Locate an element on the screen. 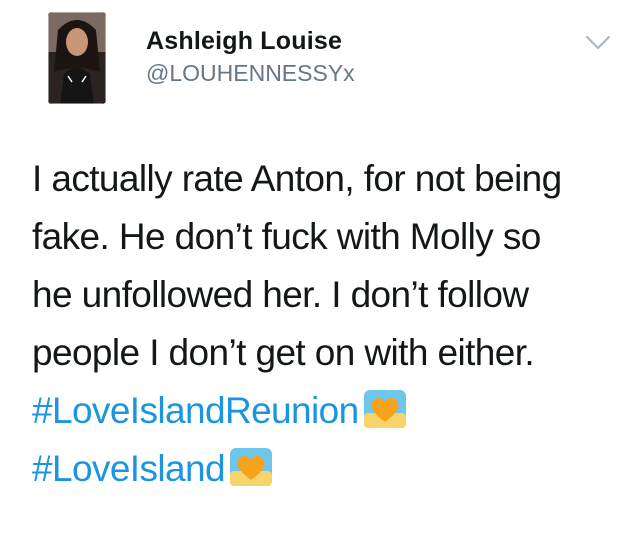 The width and height of the screenshot is (640, 539). tweet-text-line: he unfollowed her. I don’t follow is located at coordinates (280, 294).